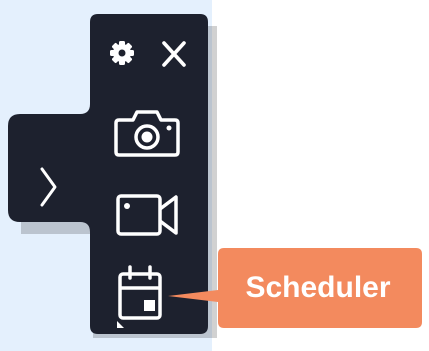 This screenshot has height=351, width=429. I want to click on settings-button, so click(122, 53).